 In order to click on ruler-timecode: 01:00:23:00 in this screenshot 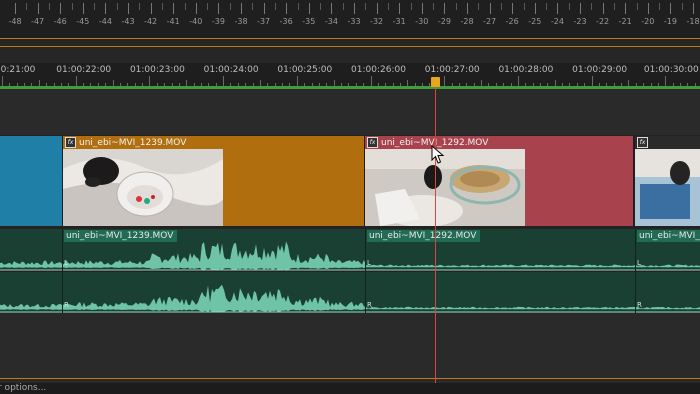, I will do `click(157, 70)`.